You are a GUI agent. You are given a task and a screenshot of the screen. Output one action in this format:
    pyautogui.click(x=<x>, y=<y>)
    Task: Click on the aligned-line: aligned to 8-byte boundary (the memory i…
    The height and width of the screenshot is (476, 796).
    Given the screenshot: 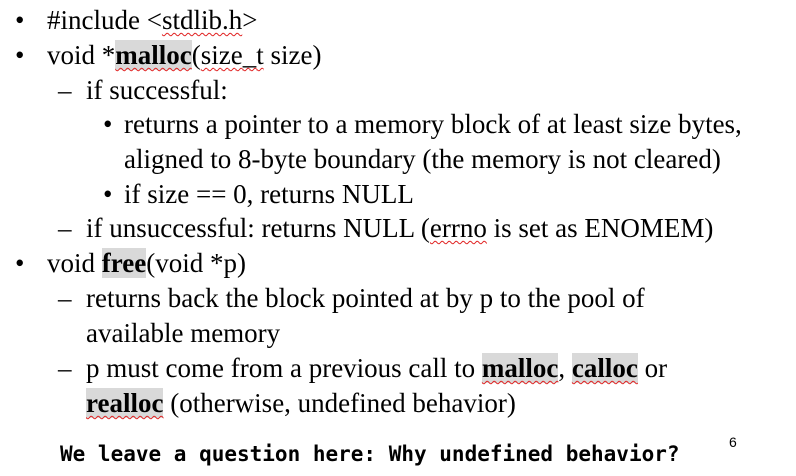 What is the action you would take?
    pyautogui.click(x=422, y=159)
    